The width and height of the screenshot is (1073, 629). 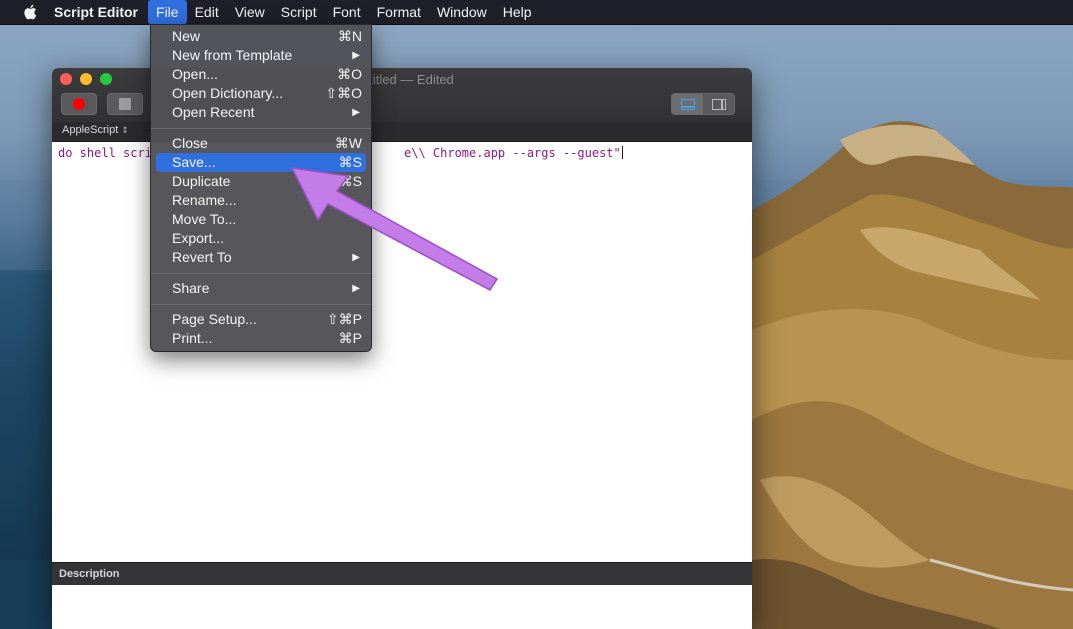 I want to click on language-label: AppleScript, so click(x=90, y=130).